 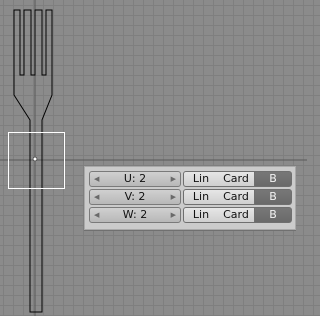 I want to click on u-resolution-value: U: 2, so click(x=135, y=178).